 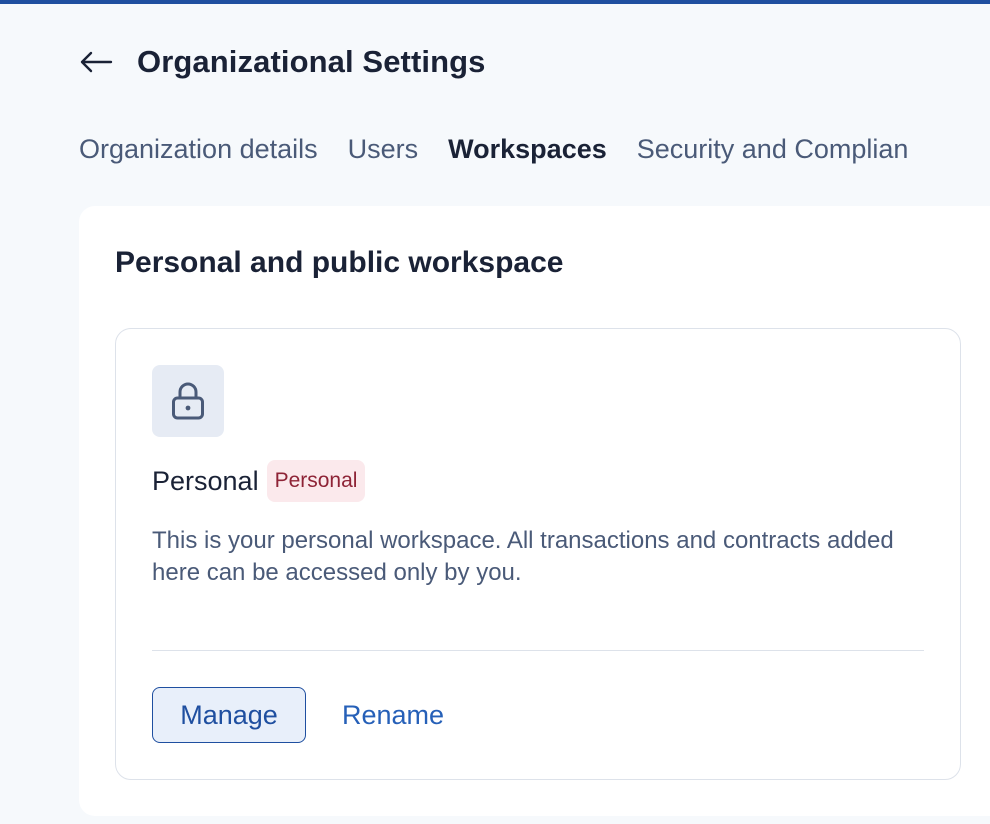 I want to click on lock-icon, so click(x=188, y=401).